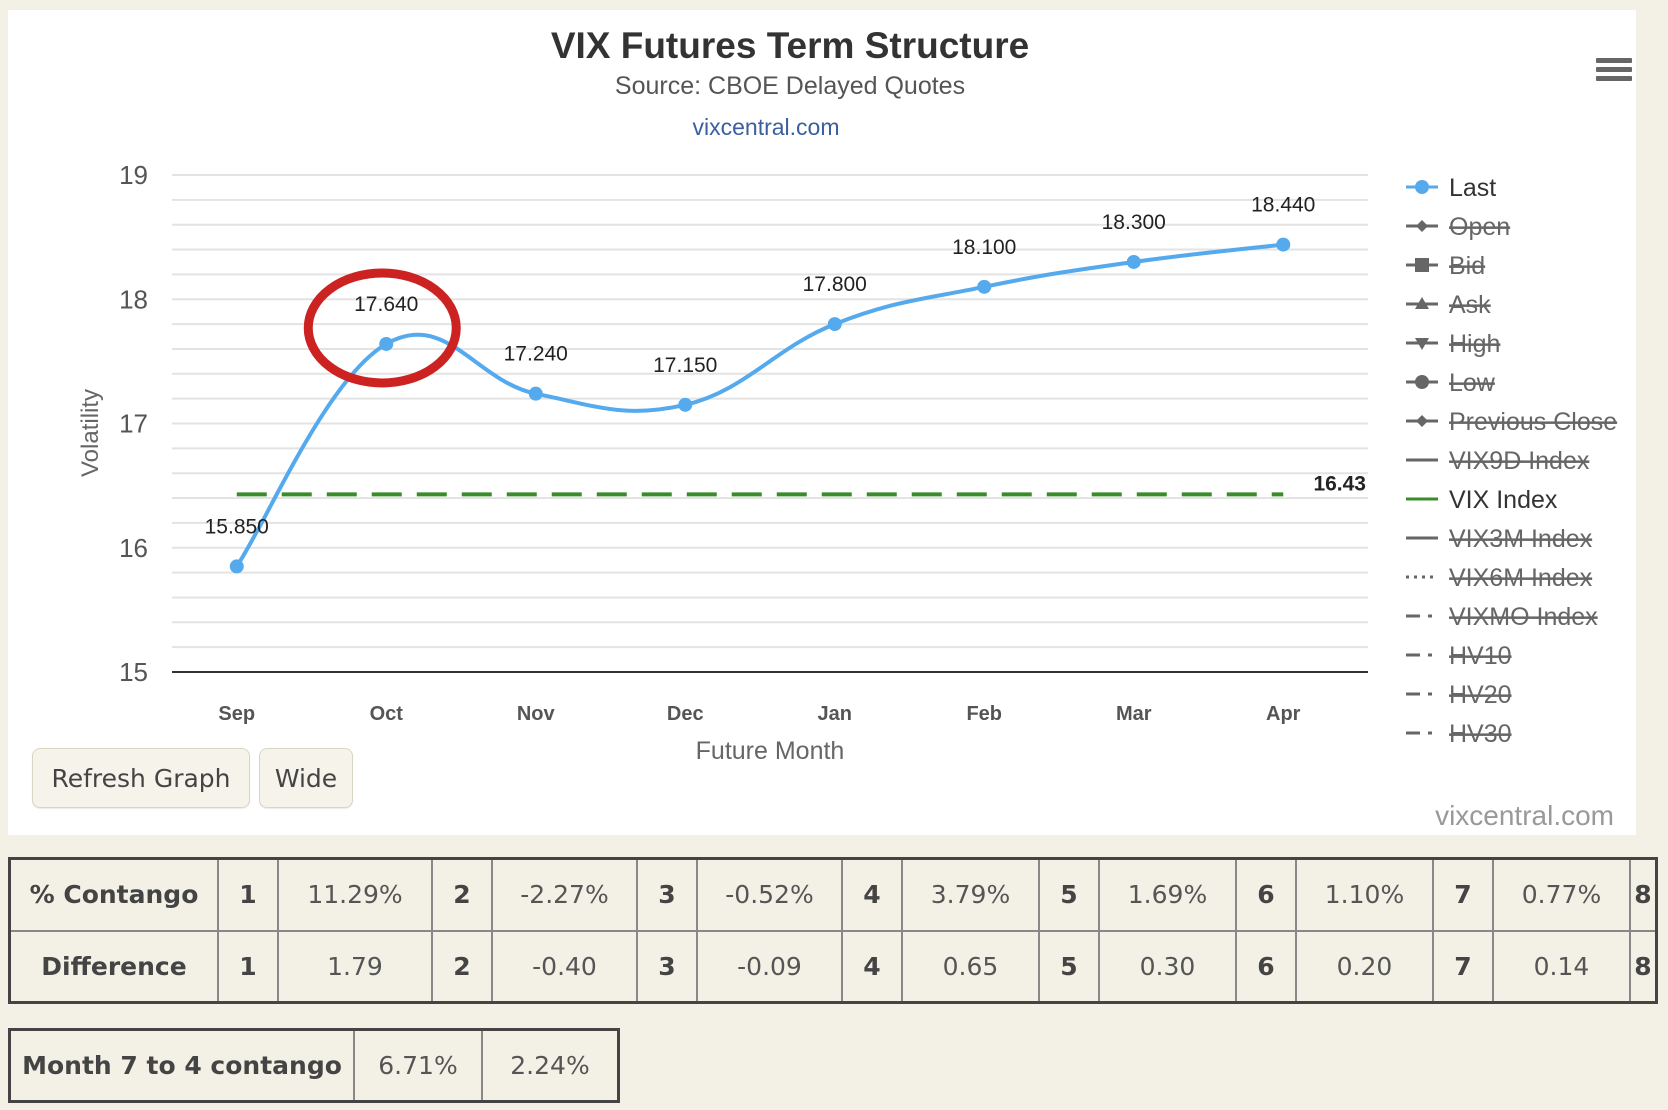 Image resolution: width=1668 pixels, height=1110 pixels. Describe the element at coordinates (133, 299) in the screenshot. I see `y-tick-label: 18` at that location.